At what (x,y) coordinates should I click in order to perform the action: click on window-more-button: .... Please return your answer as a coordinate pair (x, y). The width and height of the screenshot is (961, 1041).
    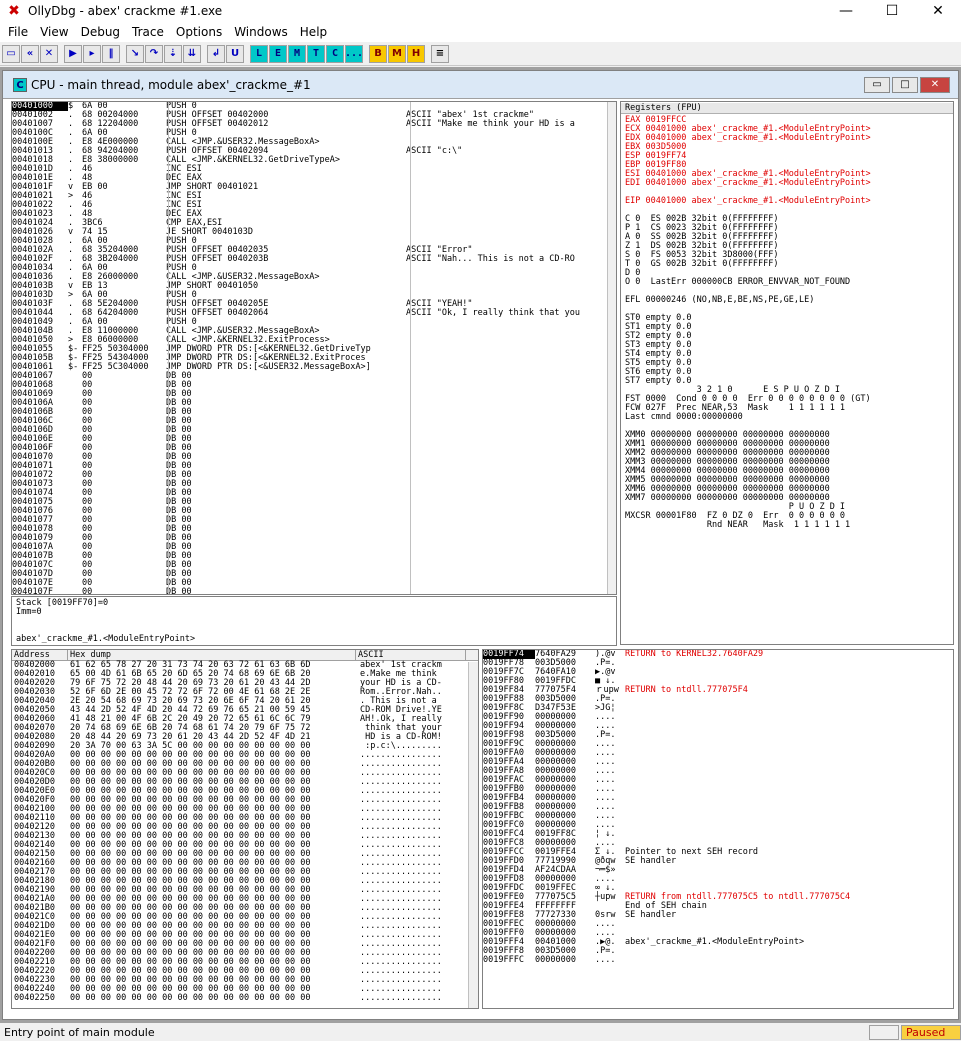
    Looking at the image, I should click on (354, 53).